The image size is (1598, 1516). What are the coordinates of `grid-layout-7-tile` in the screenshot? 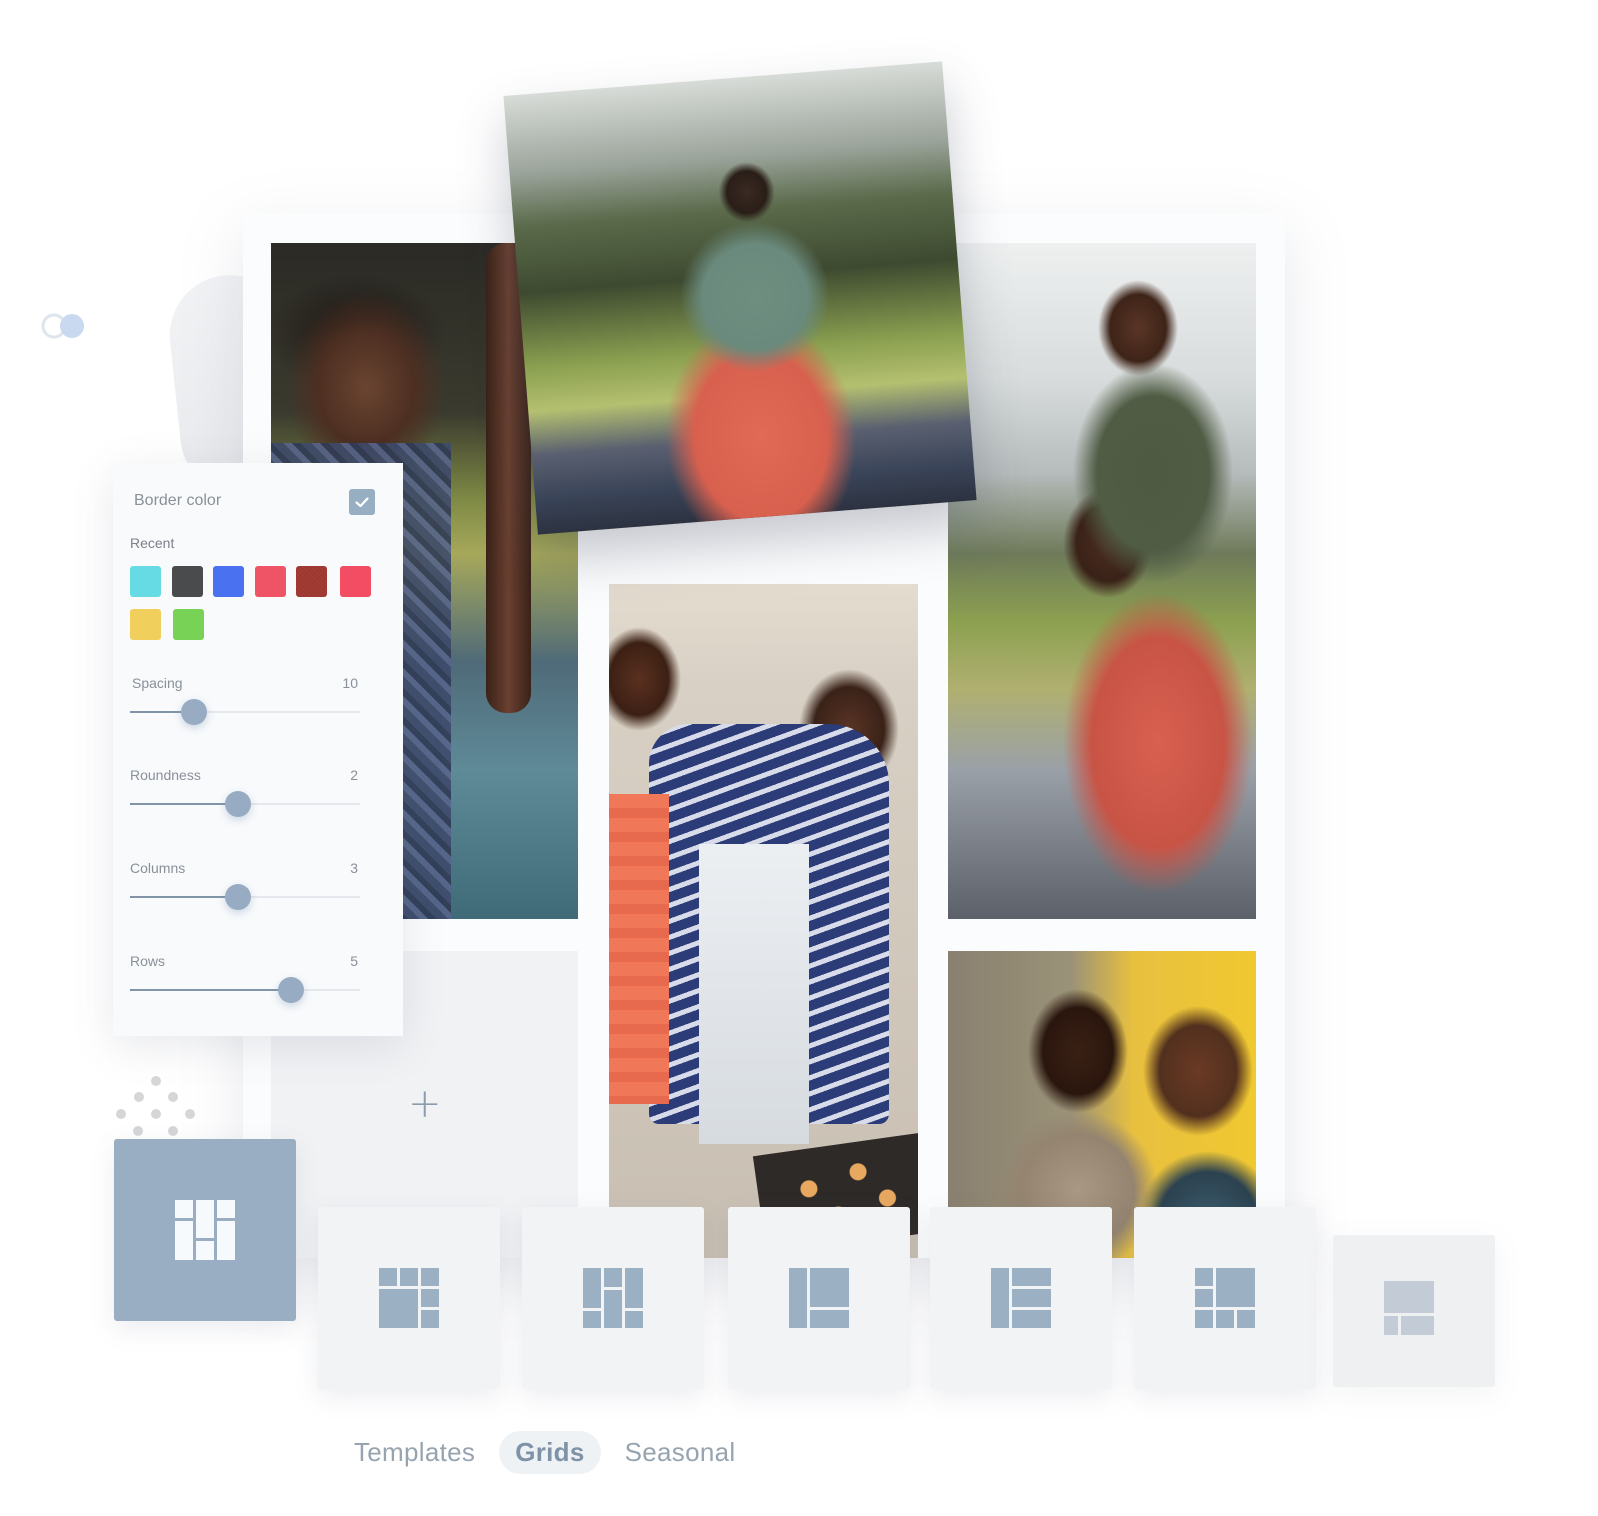 It's located at (1414, 1311).